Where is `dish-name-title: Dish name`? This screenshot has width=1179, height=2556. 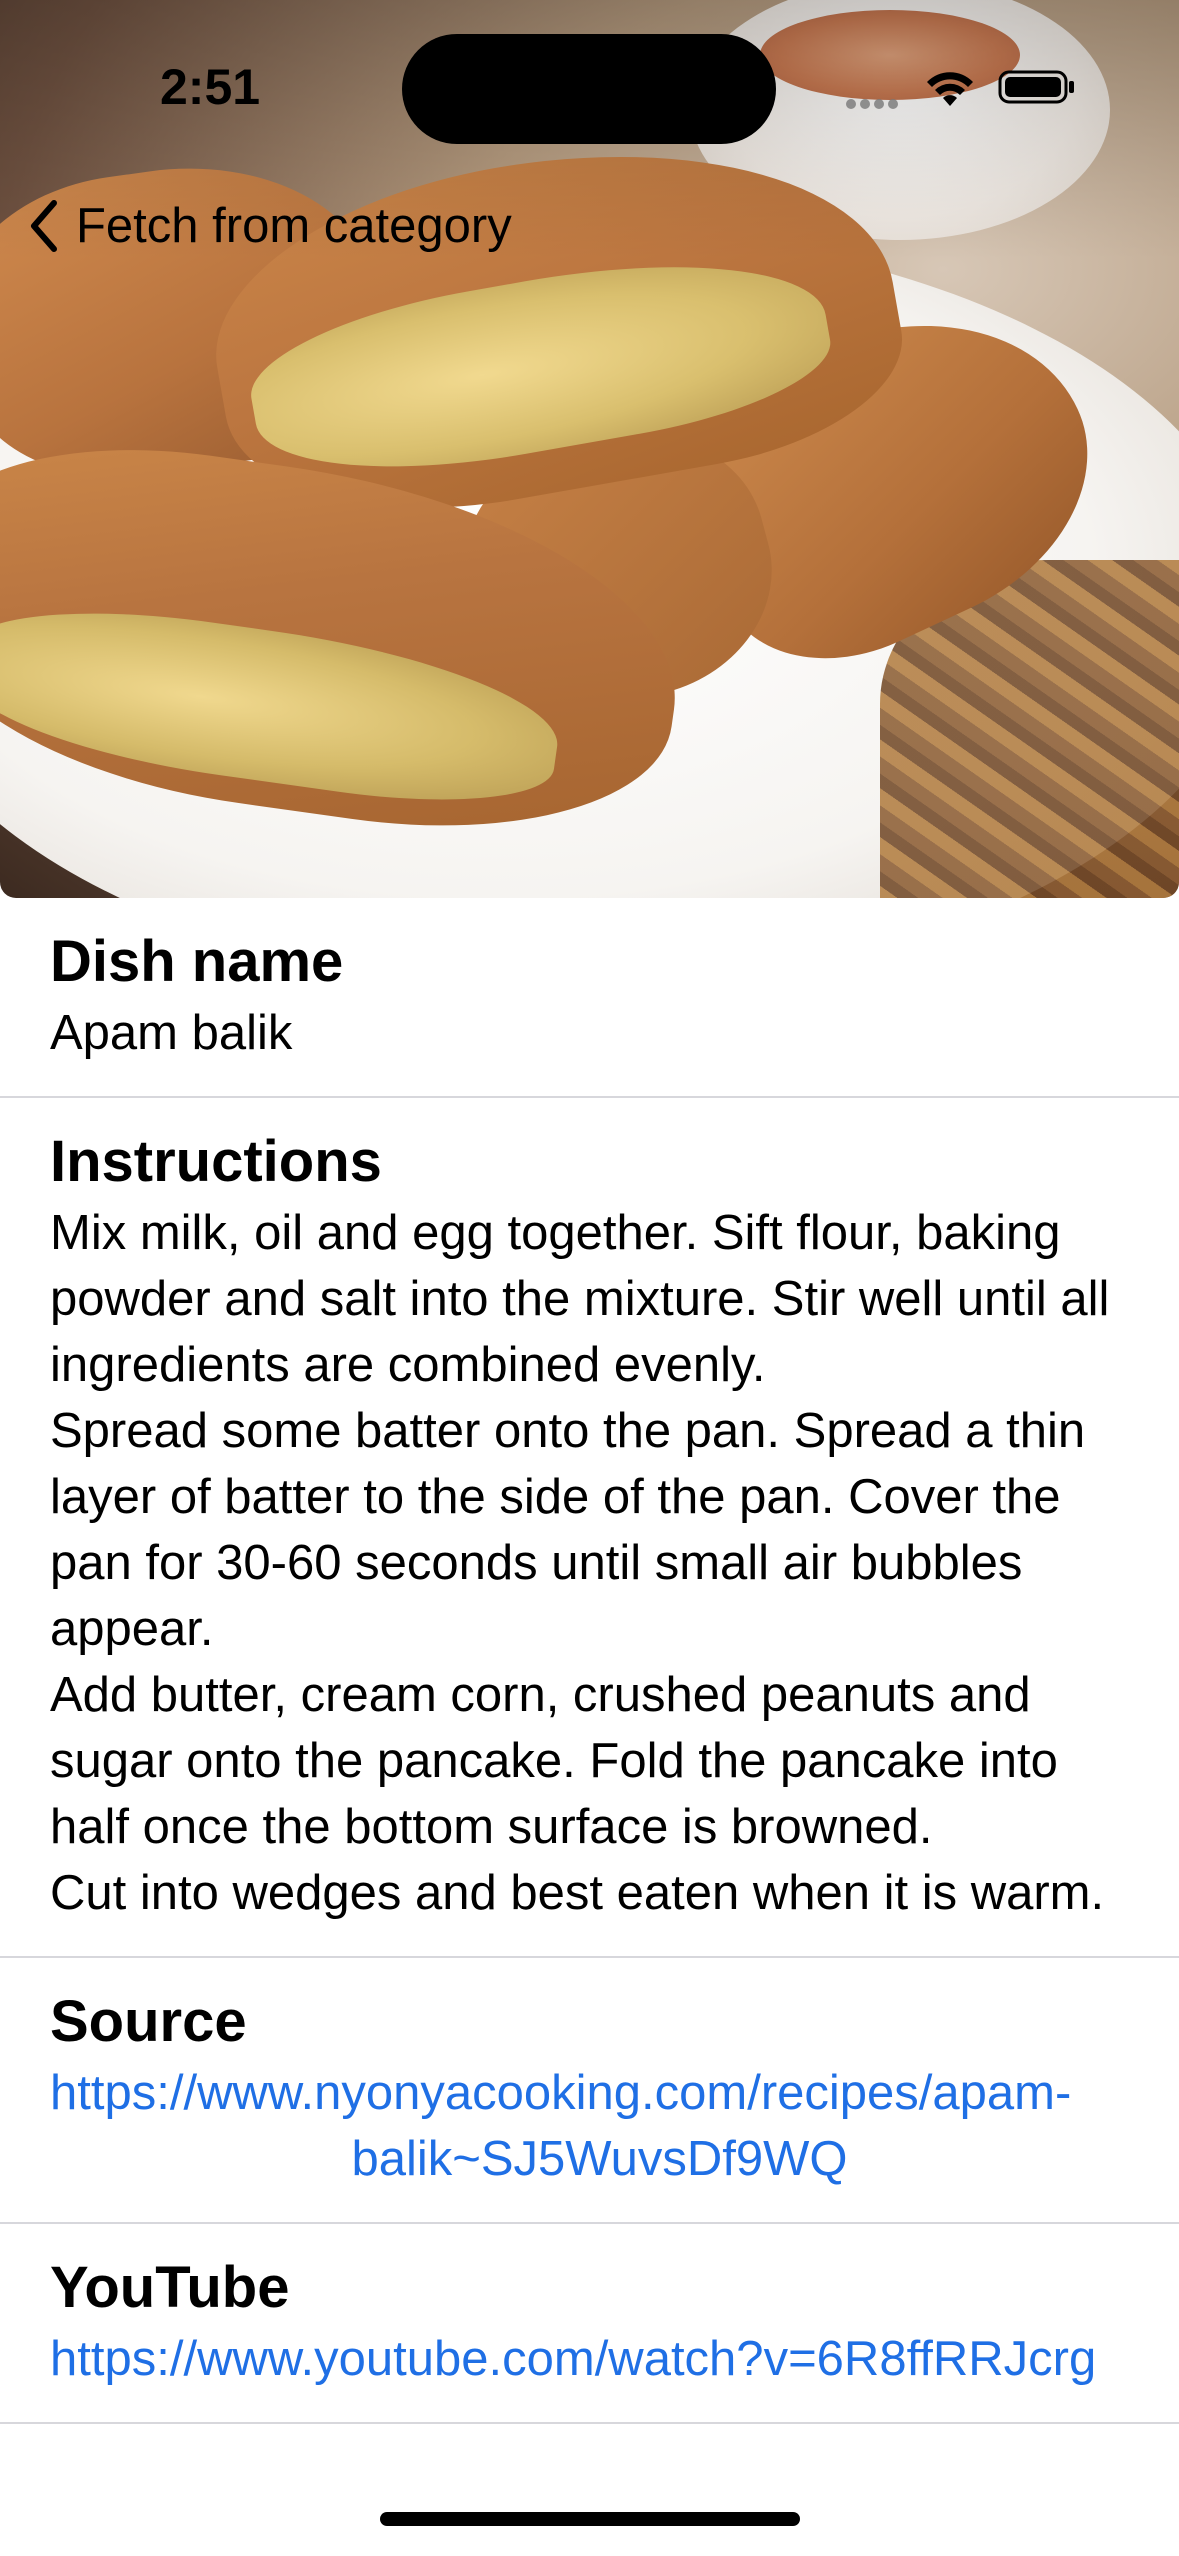
dish-name-title: Dish name is located at coordinates (197, 961).